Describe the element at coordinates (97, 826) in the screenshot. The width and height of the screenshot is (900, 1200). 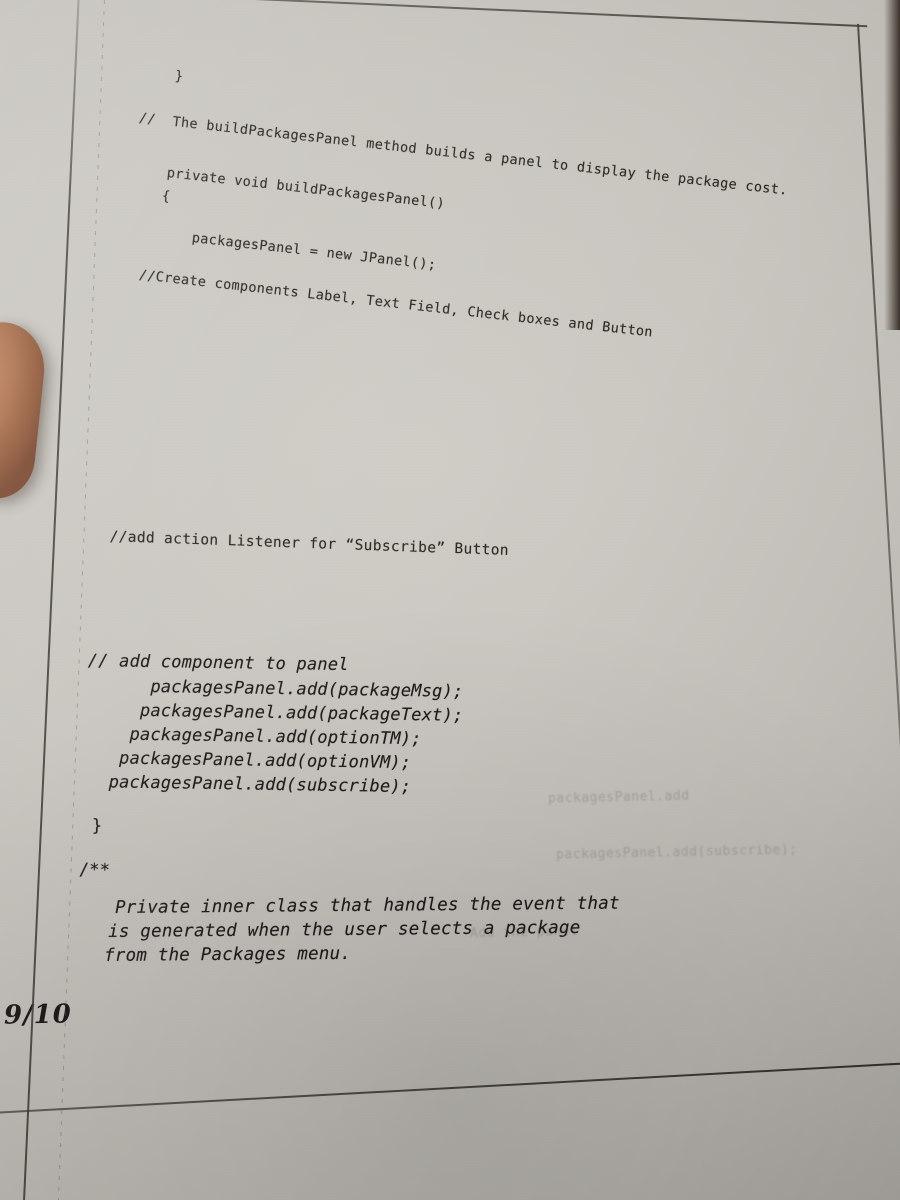
I see `code-line-method-closing-brace: }` at that location.